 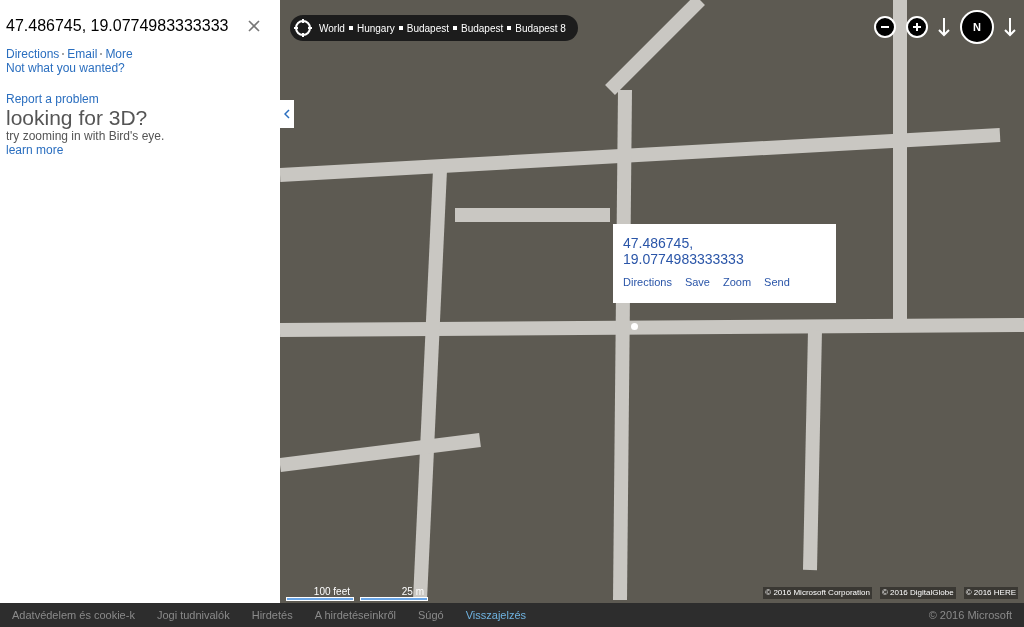 I want to click on breadcrumb-link: World, so click(x=332, y=28).